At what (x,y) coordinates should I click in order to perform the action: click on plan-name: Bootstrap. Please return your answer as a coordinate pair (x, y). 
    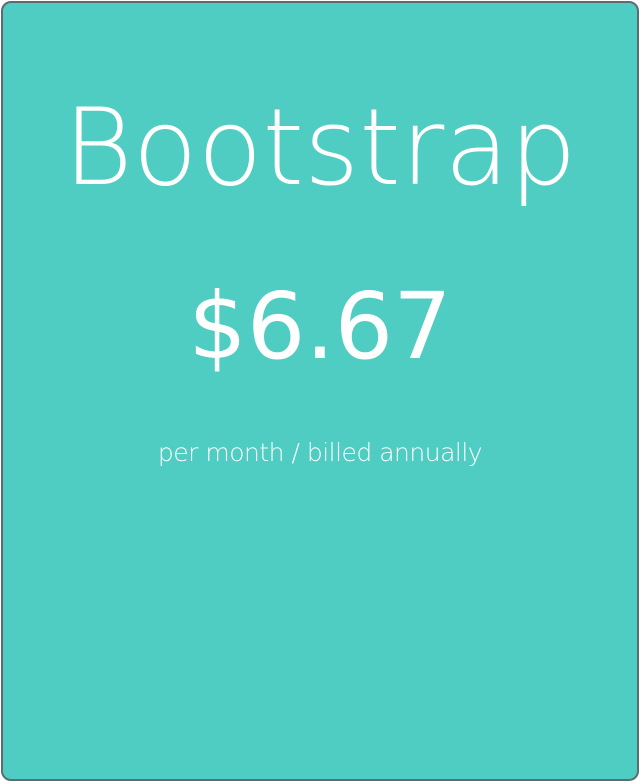
    Looking at the image, I should click on (320, 147).